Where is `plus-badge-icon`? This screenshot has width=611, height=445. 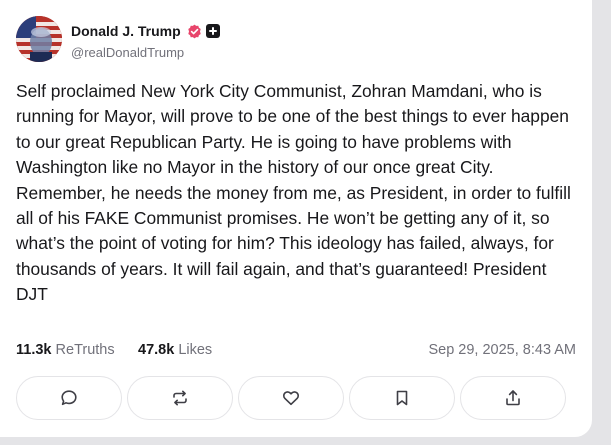 plus-badge-icon is located at coordinates (212, 31).